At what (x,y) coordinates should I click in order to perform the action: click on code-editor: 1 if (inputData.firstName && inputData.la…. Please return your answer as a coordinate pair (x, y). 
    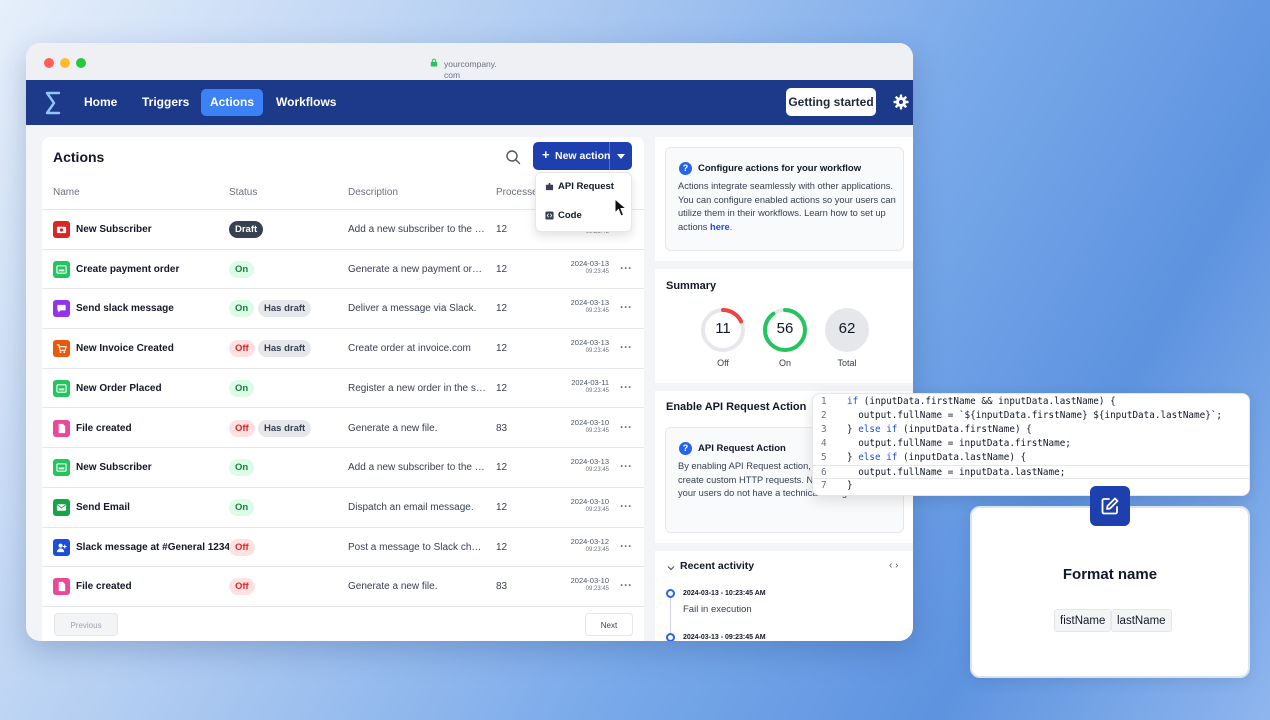
    Looking at the image, I should click on (1031, 444).